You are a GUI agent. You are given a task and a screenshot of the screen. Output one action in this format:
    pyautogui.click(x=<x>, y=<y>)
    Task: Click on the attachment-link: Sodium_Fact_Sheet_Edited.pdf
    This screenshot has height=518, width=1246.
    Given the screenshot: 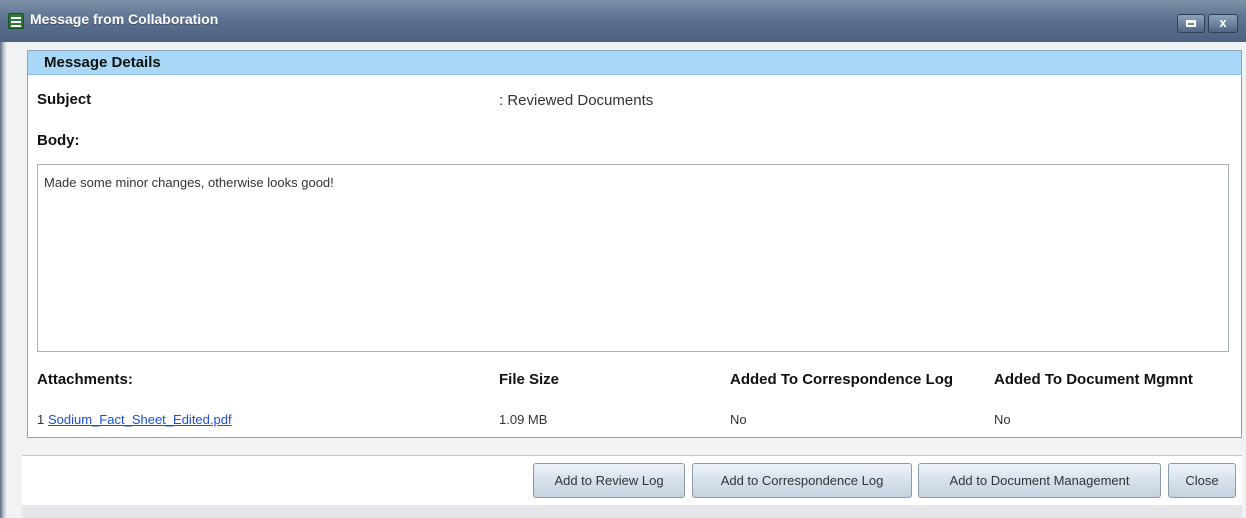 What is the action you would take?
    pyautogui.click(x=140, y=419)
    